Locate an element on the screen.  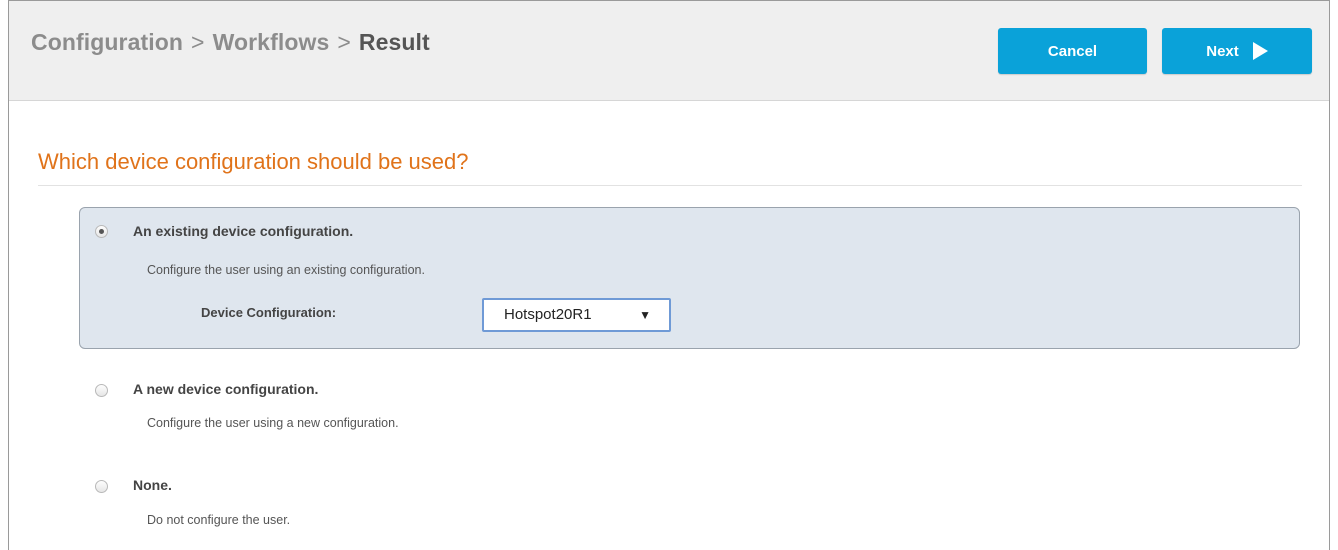
option-existing-title: An existing device configuration. is located at coordinates (243, 231).